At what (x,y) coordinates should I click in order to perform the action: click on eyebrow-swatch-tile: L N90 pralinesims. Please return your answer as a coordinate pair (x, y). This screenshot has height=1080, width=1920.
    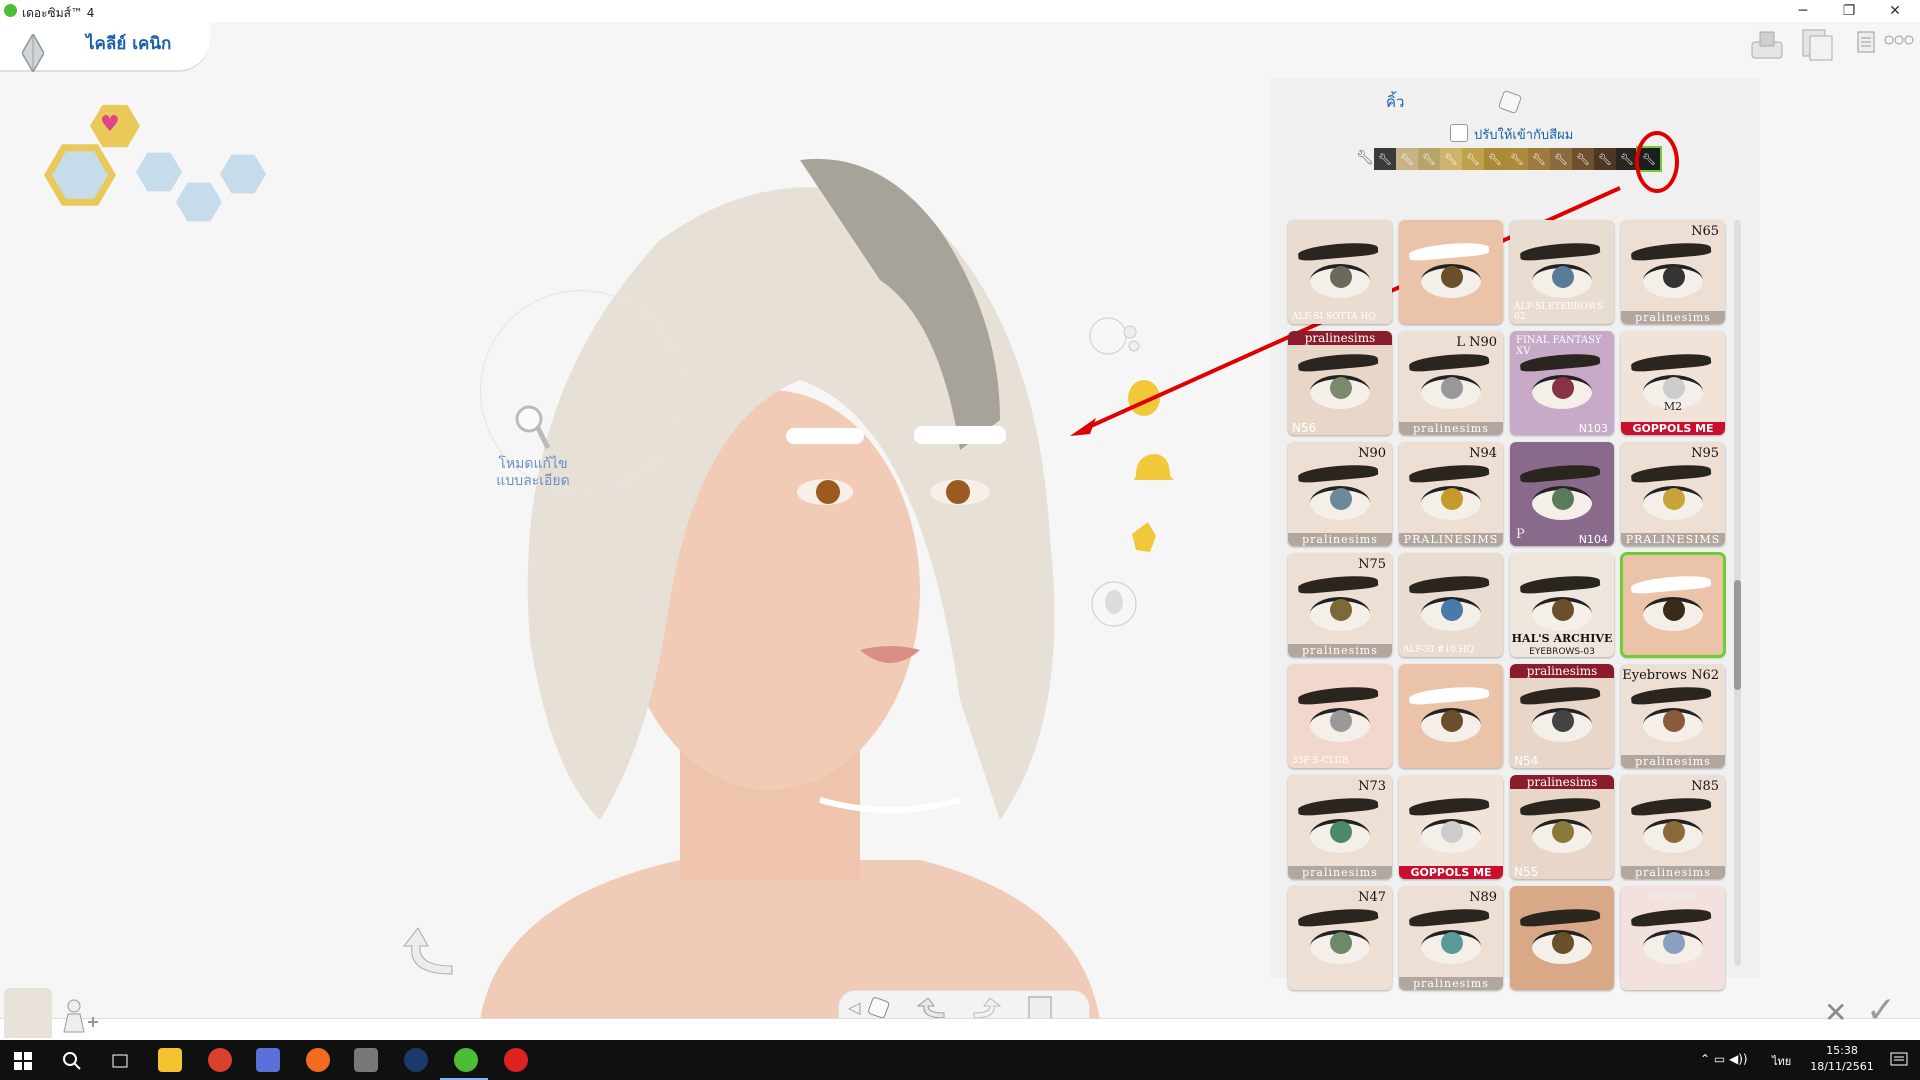
    Looking at the image, I should click on (1451, 383).